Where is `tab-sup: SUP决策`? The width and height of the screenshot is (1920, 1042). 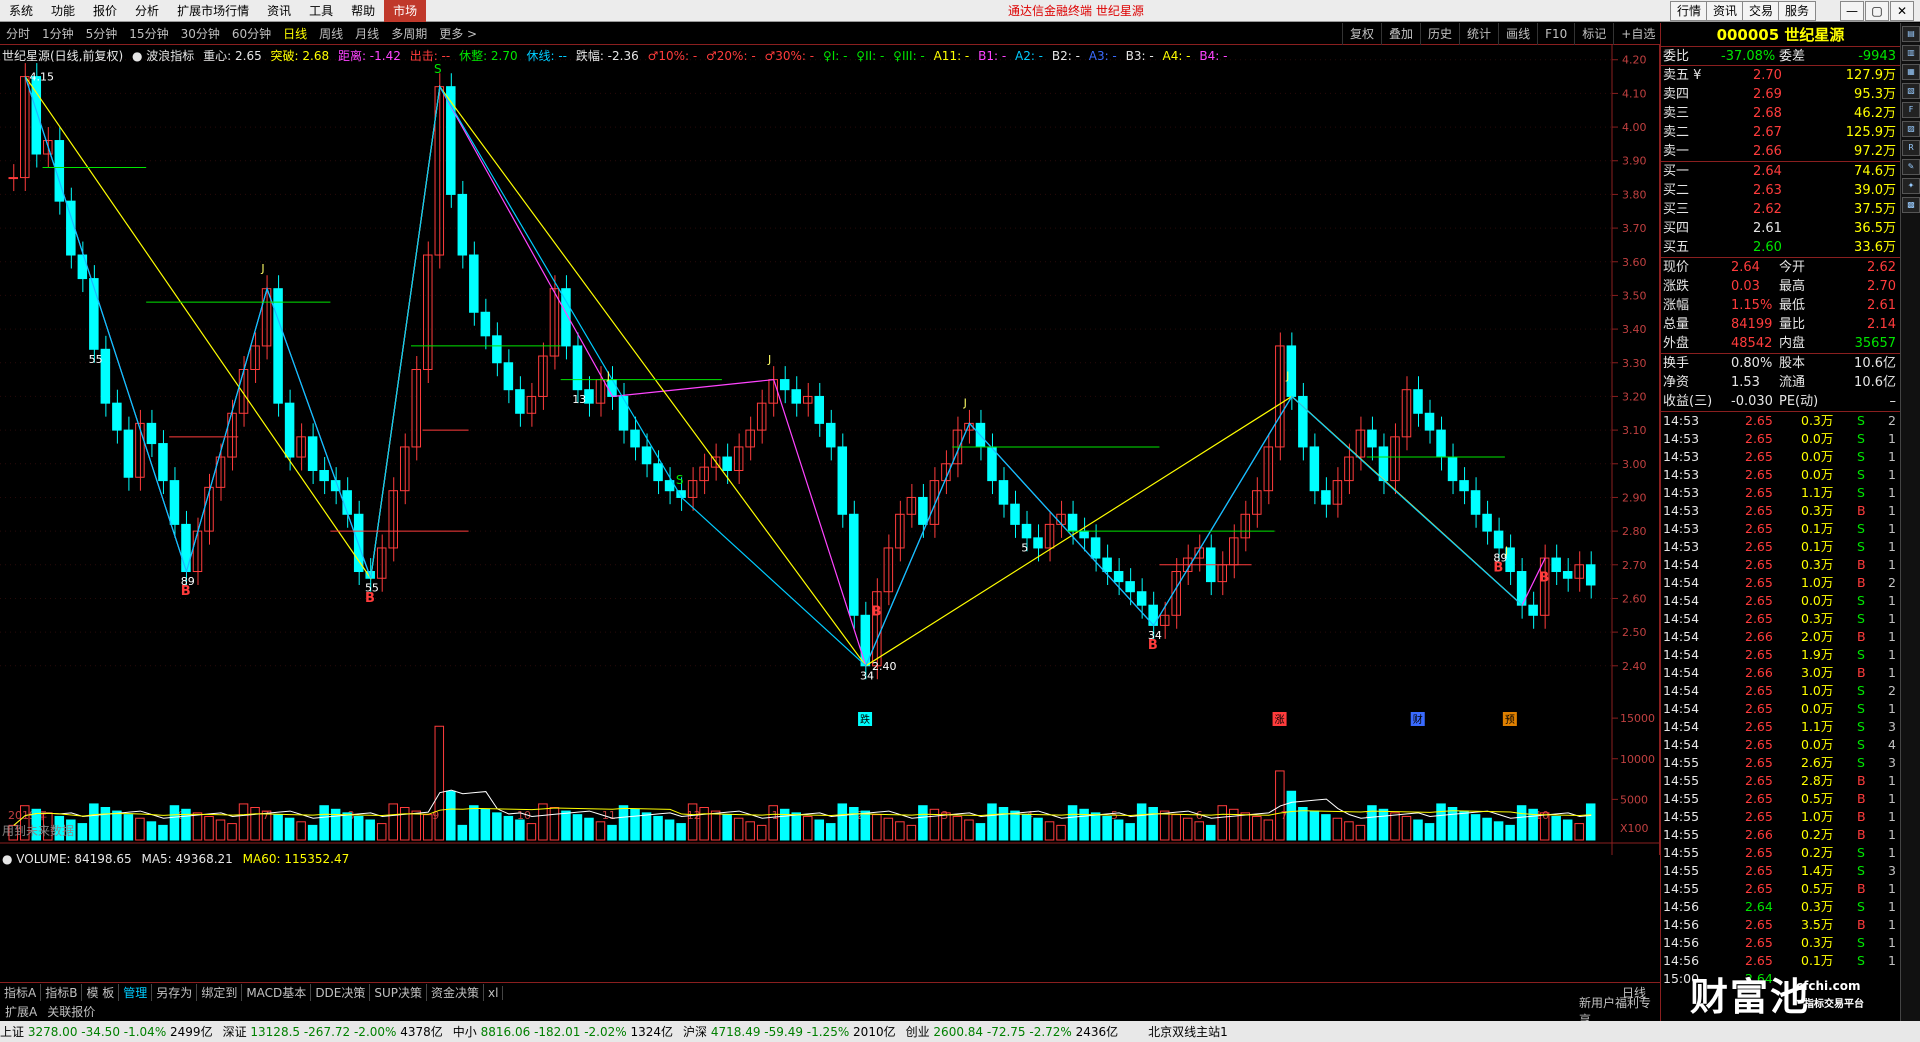
tab-sup: SUP决策 is located at coordinates (399, 992).